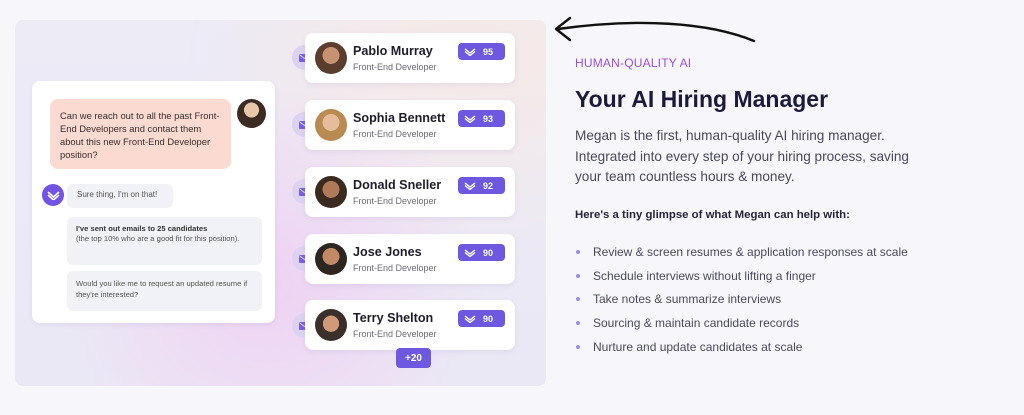 The height and width of the screenshot is (415, 1024). What do you see at coordinates (633, 63) in the screenshot?
I see `eyebrow-label: HUMAN-QUALITY AI` at bounding box center [633, 63].